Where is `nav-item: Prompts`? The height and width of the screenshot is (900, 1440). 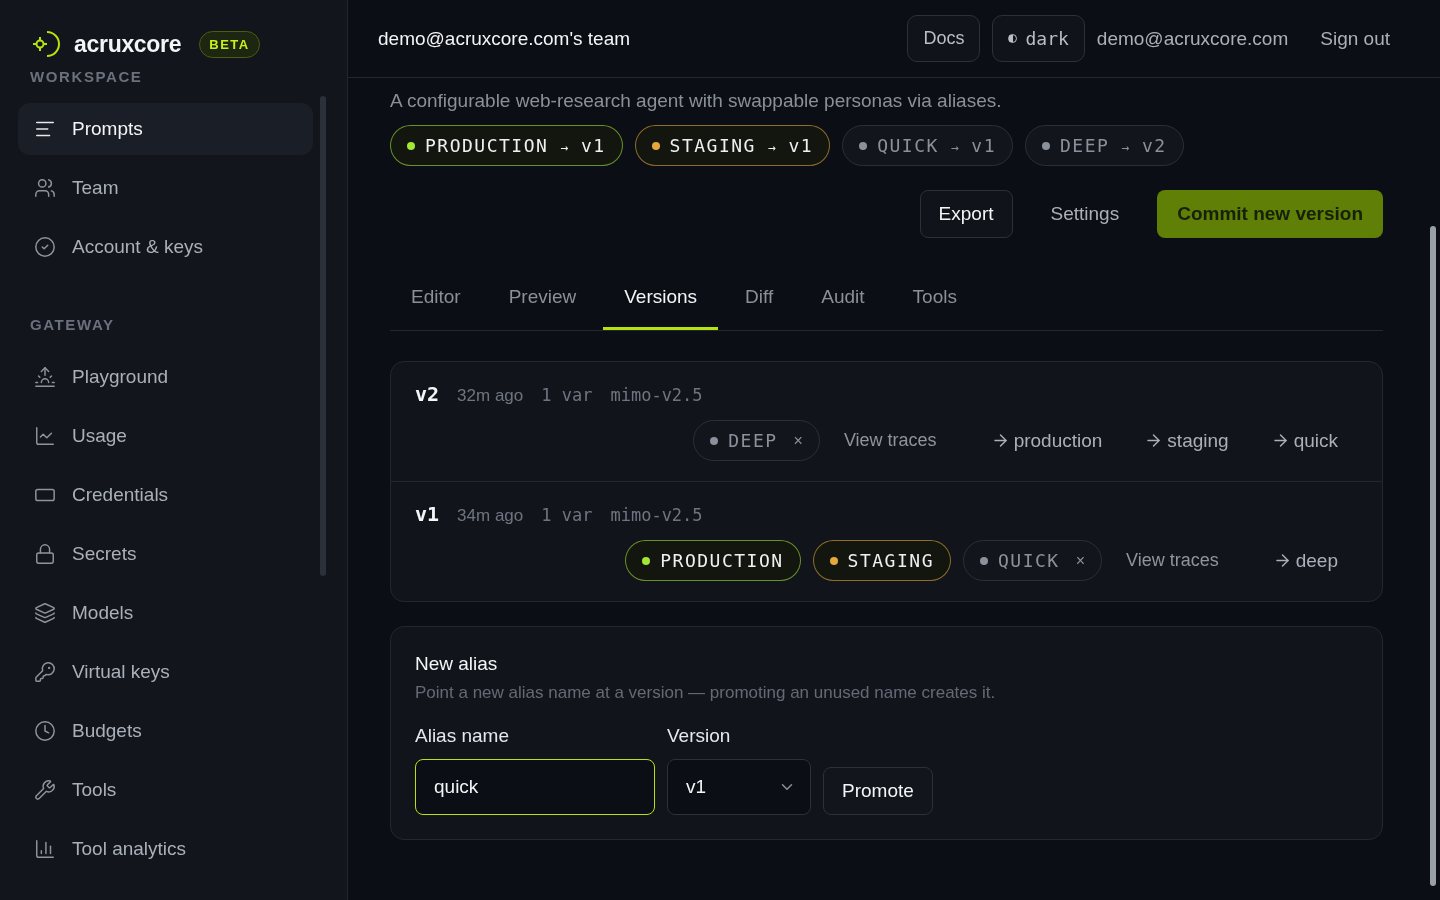
nav-item: Prompts is located at coordinates (165, 129).